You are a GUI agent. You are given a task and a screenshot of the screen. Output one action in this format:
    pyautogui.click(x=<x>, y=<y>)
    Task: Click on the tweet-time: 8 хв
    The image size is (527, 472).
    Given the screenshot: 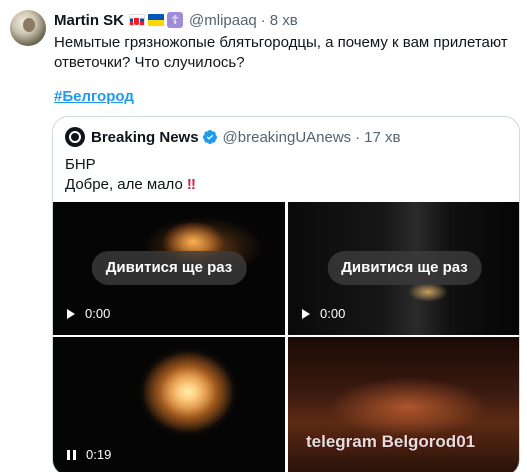 What is the action you would take?
    pyautogui.click(x=284, y=20)
    